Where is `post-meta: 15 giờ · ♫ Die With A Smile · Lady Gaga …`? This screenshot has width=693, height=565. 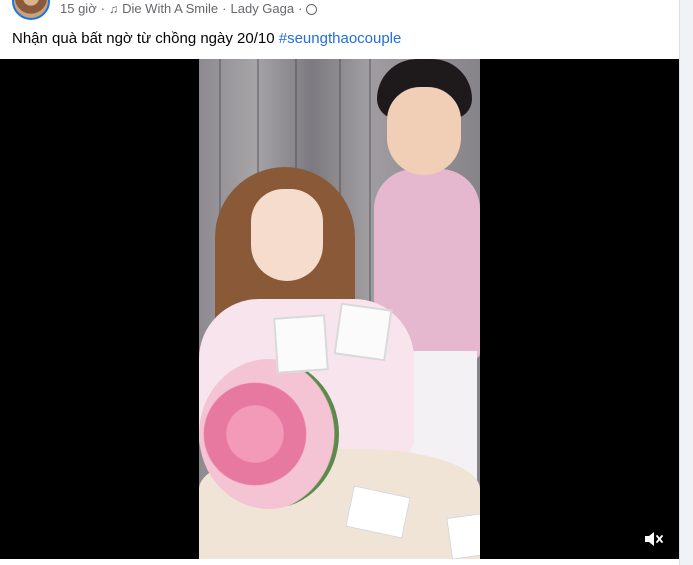 post-meta: 15 giờ · ♫ Die With A Smile · Lady Gaga … is located at coordinates (189, 8).